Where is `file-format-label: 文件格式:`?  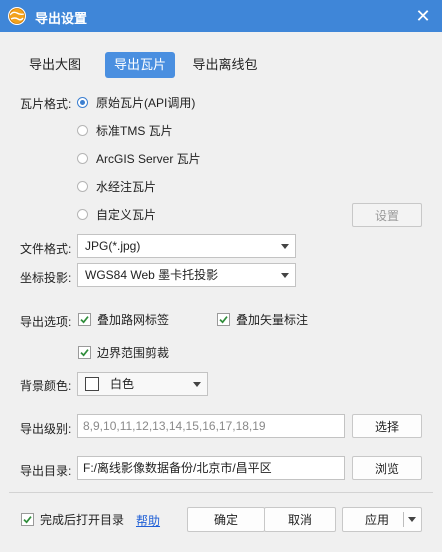 file-format-label: 文件格式: is located at coordinates (46, 249).